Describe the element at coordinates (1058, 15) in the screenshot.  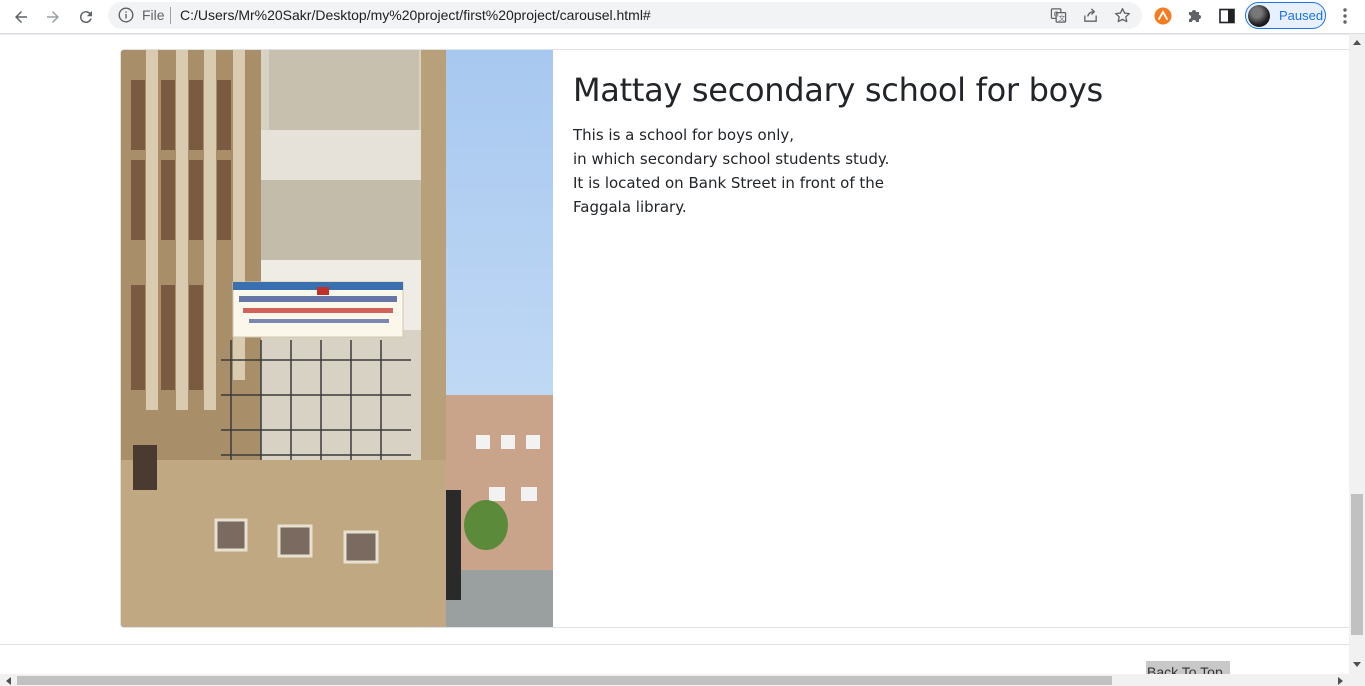
I see `translate-icon: G 文` at that location.